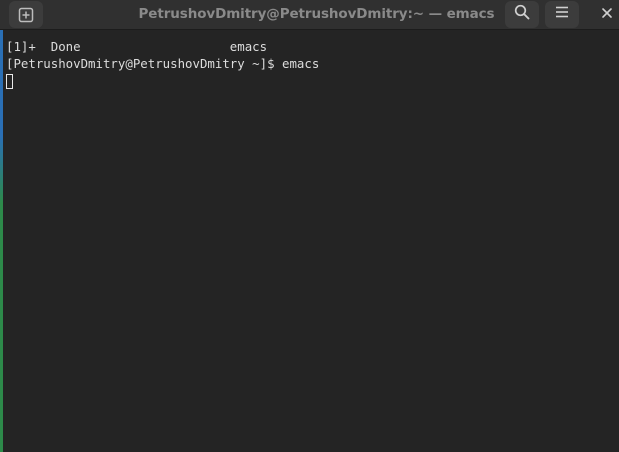 This screenshot has height=452, width=619. Describe the element at coordinates (9, 81) in the screenshot. I see `terminal-cursor` at that location.